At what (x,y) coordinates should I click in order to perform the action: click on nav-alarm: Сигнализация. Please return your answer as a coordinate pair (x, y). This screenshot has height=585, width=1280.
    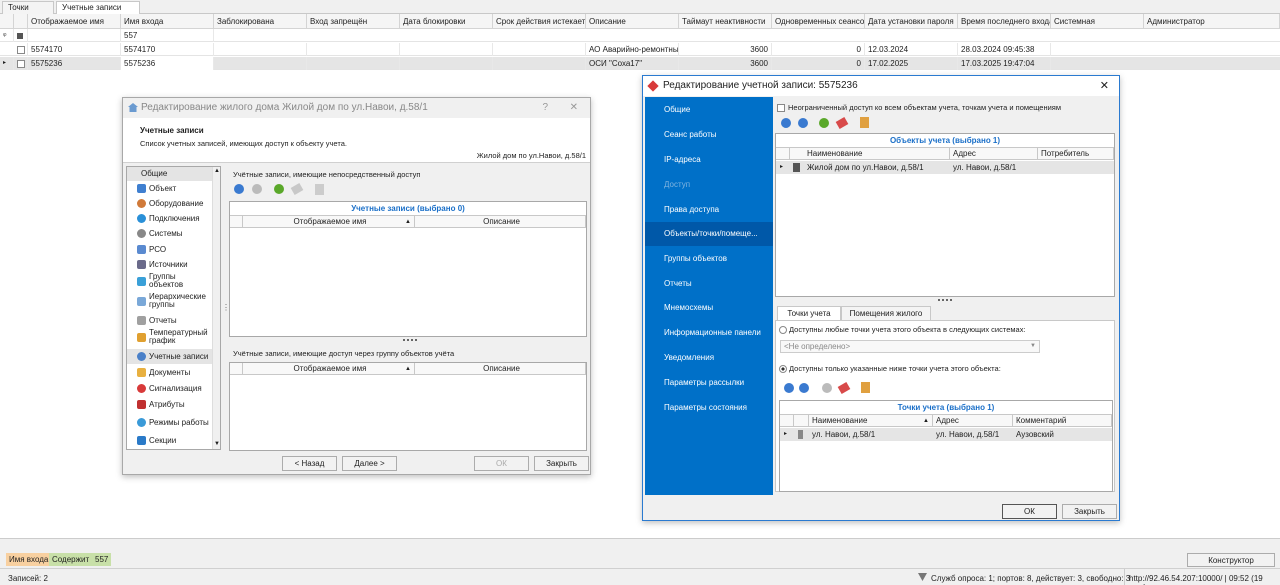
    Looking at the image, I should click on (169, 389).